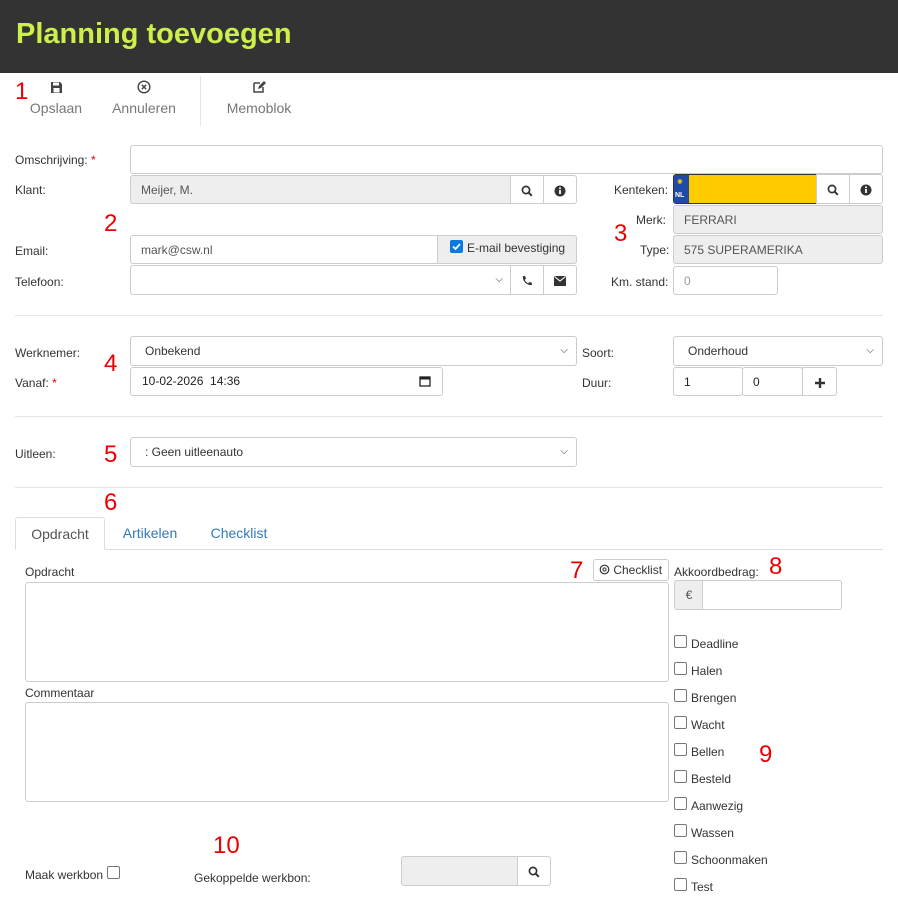  What do you see at coordinates (60, 533) in the screenshot?
I see `tab-opdracht: Opdracht` at bounding box center [60, 533].